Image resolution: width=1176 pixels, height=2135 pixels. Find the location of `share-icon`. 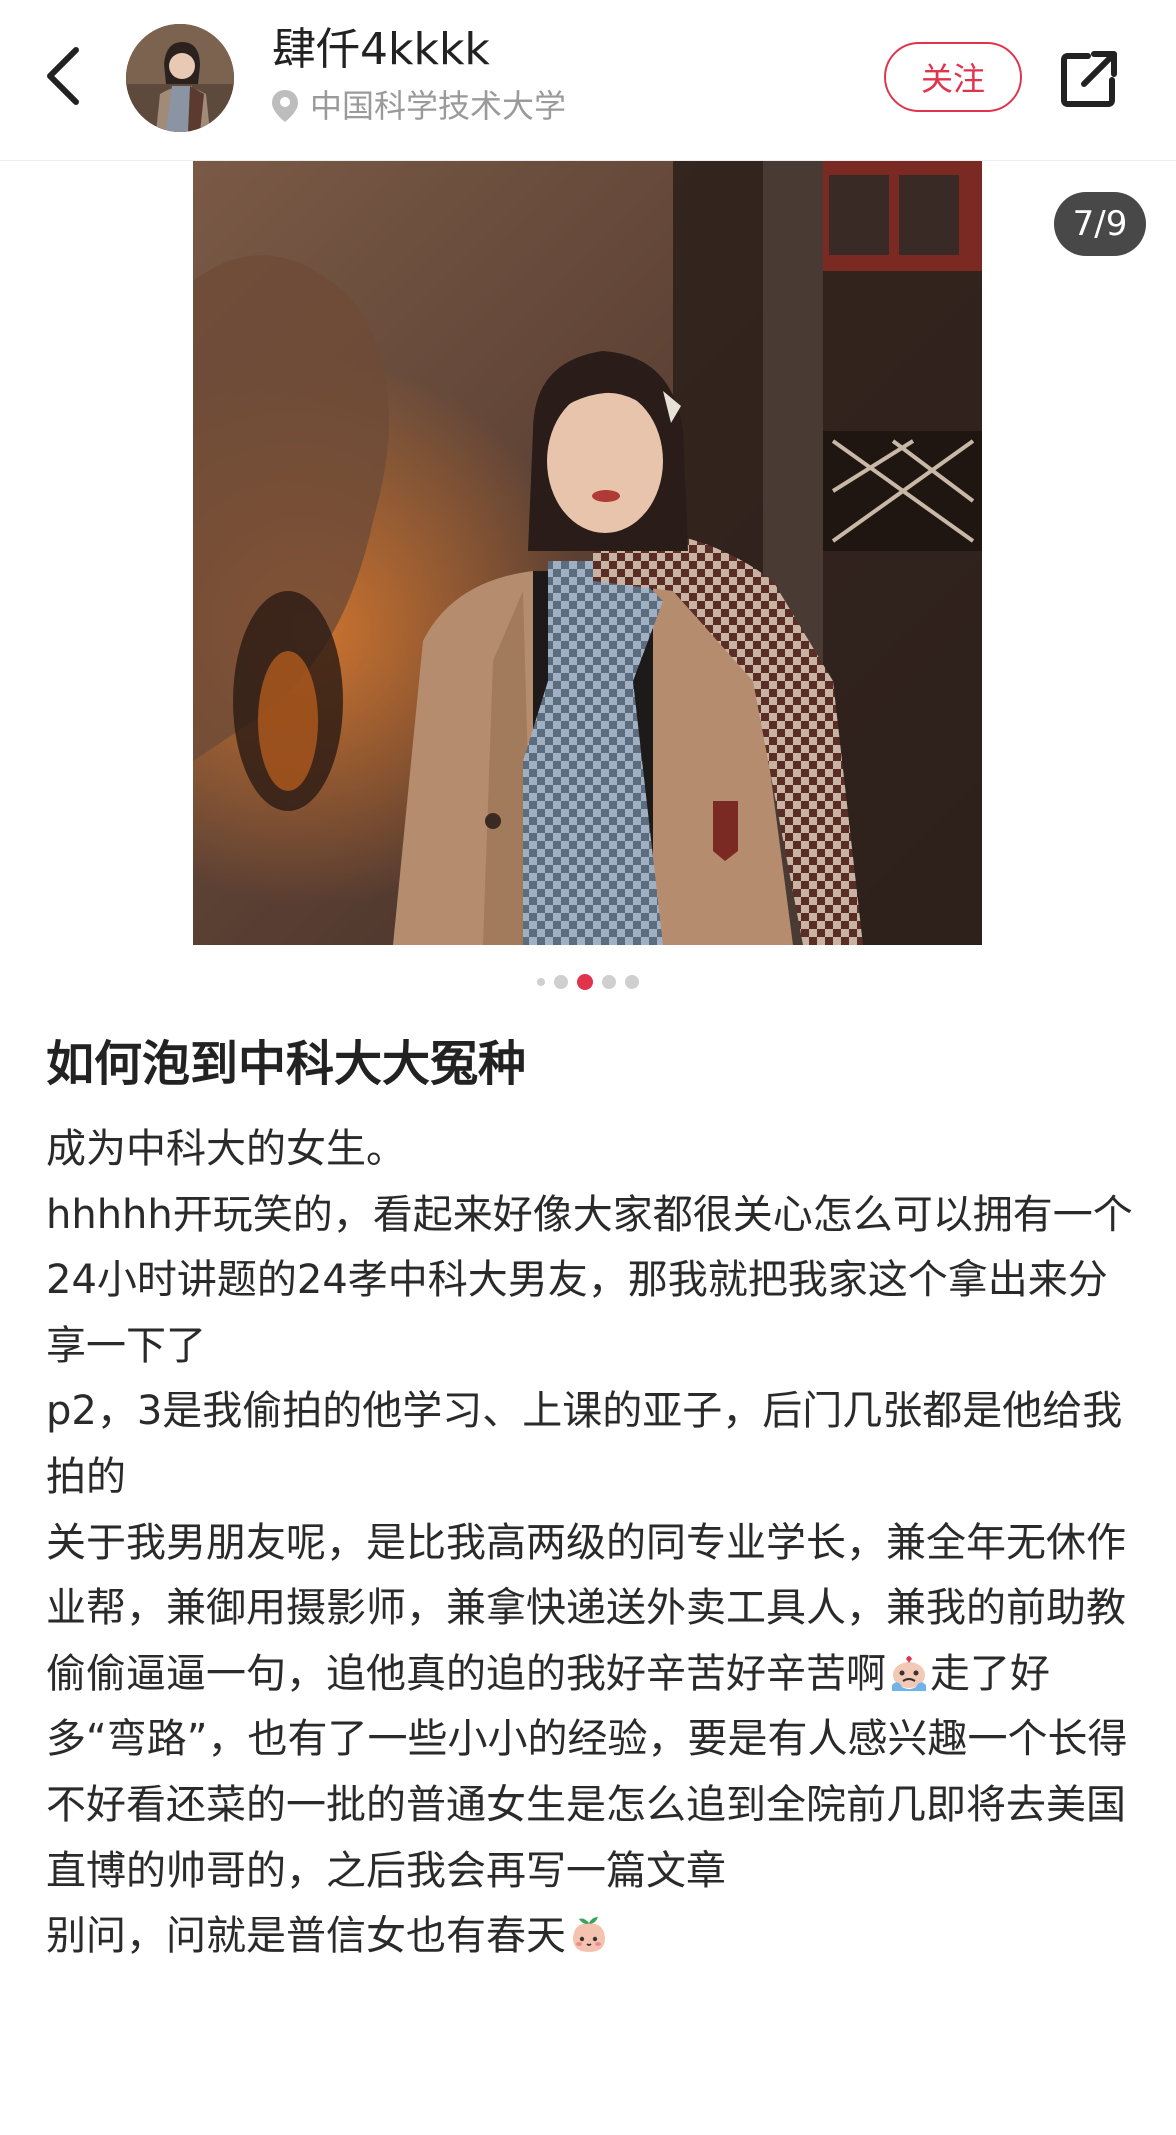

share-icon is located at coordinates (1089, 79).